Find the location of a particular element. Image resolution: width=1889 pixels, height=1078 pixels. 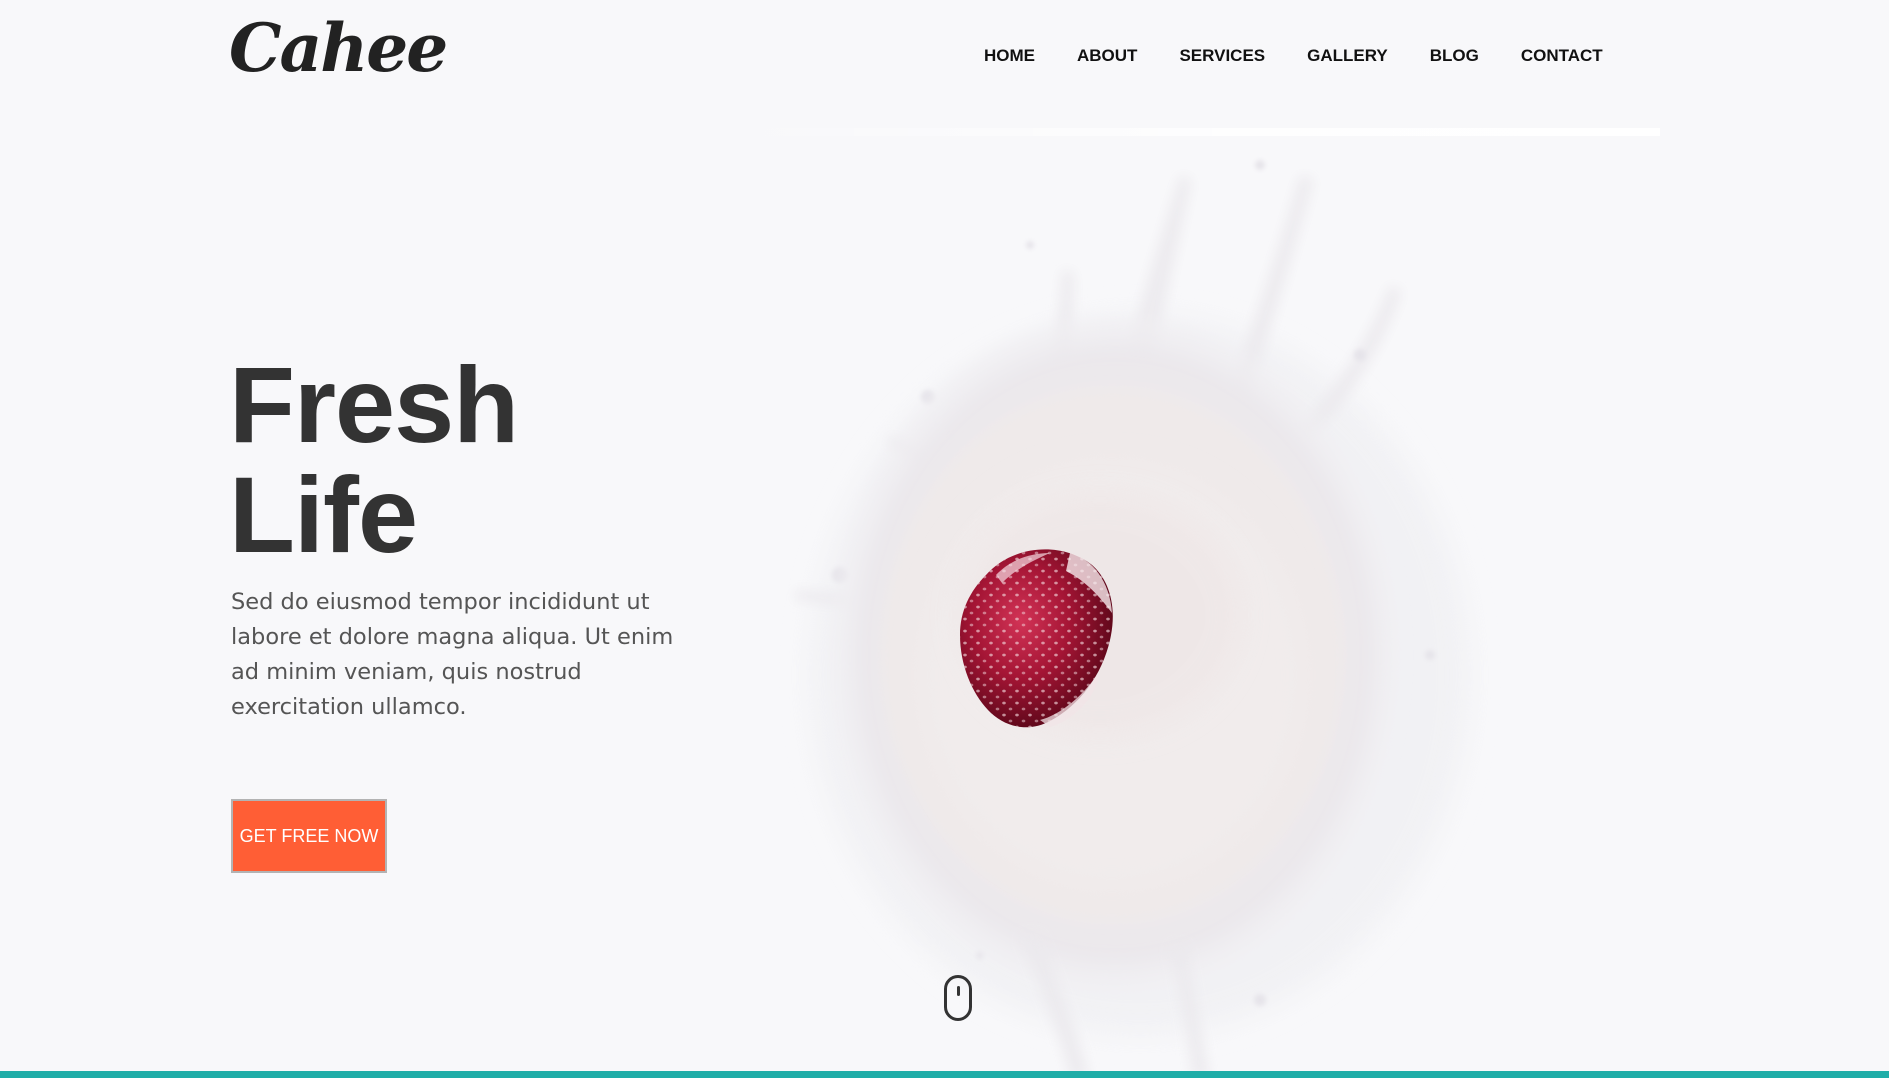

nav-item-contact: CONTACT is located at coordinates (1562, 56).